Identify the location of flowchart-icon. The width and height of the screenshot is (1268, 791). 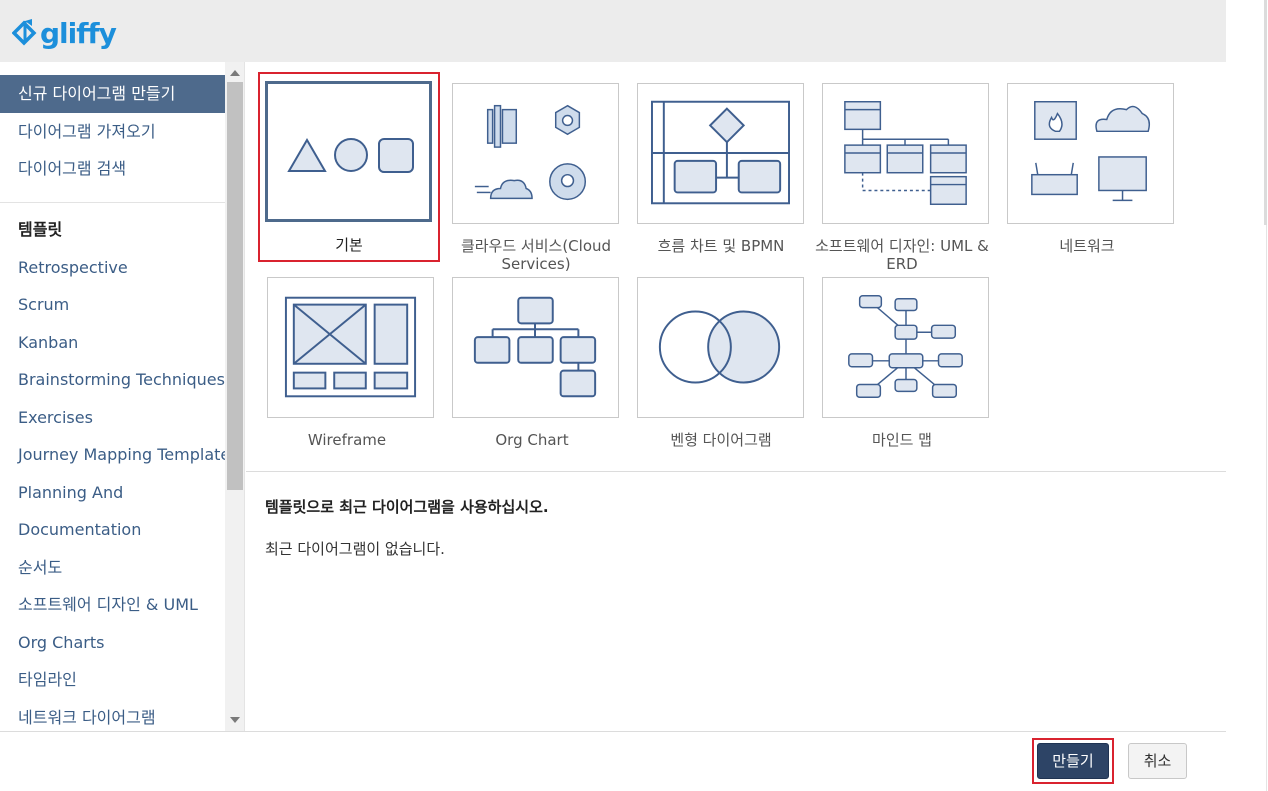
(720, 152).